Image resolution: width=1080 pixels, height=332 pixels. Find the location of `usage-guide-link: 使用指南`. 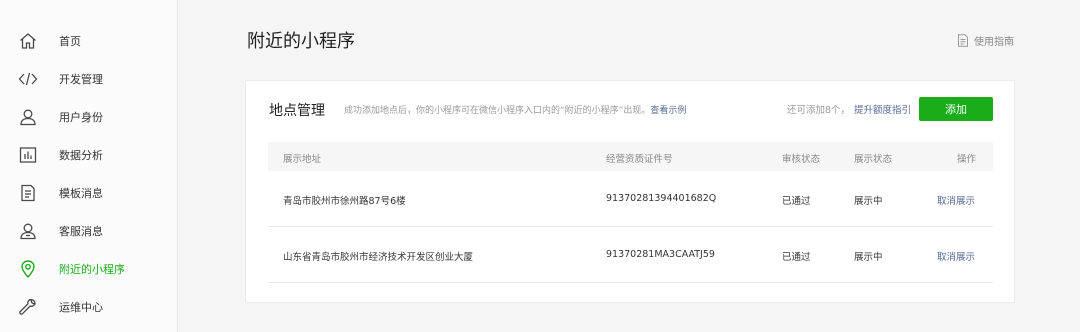

usage-guide-link: 使用指南 is located at coordinates (985, 40).